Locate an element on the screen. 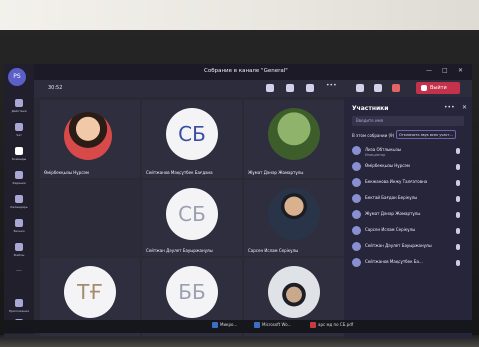 The width and height of the screenshot is (479, 347). leave-button: Выйти is located at coordinates (438, 88).